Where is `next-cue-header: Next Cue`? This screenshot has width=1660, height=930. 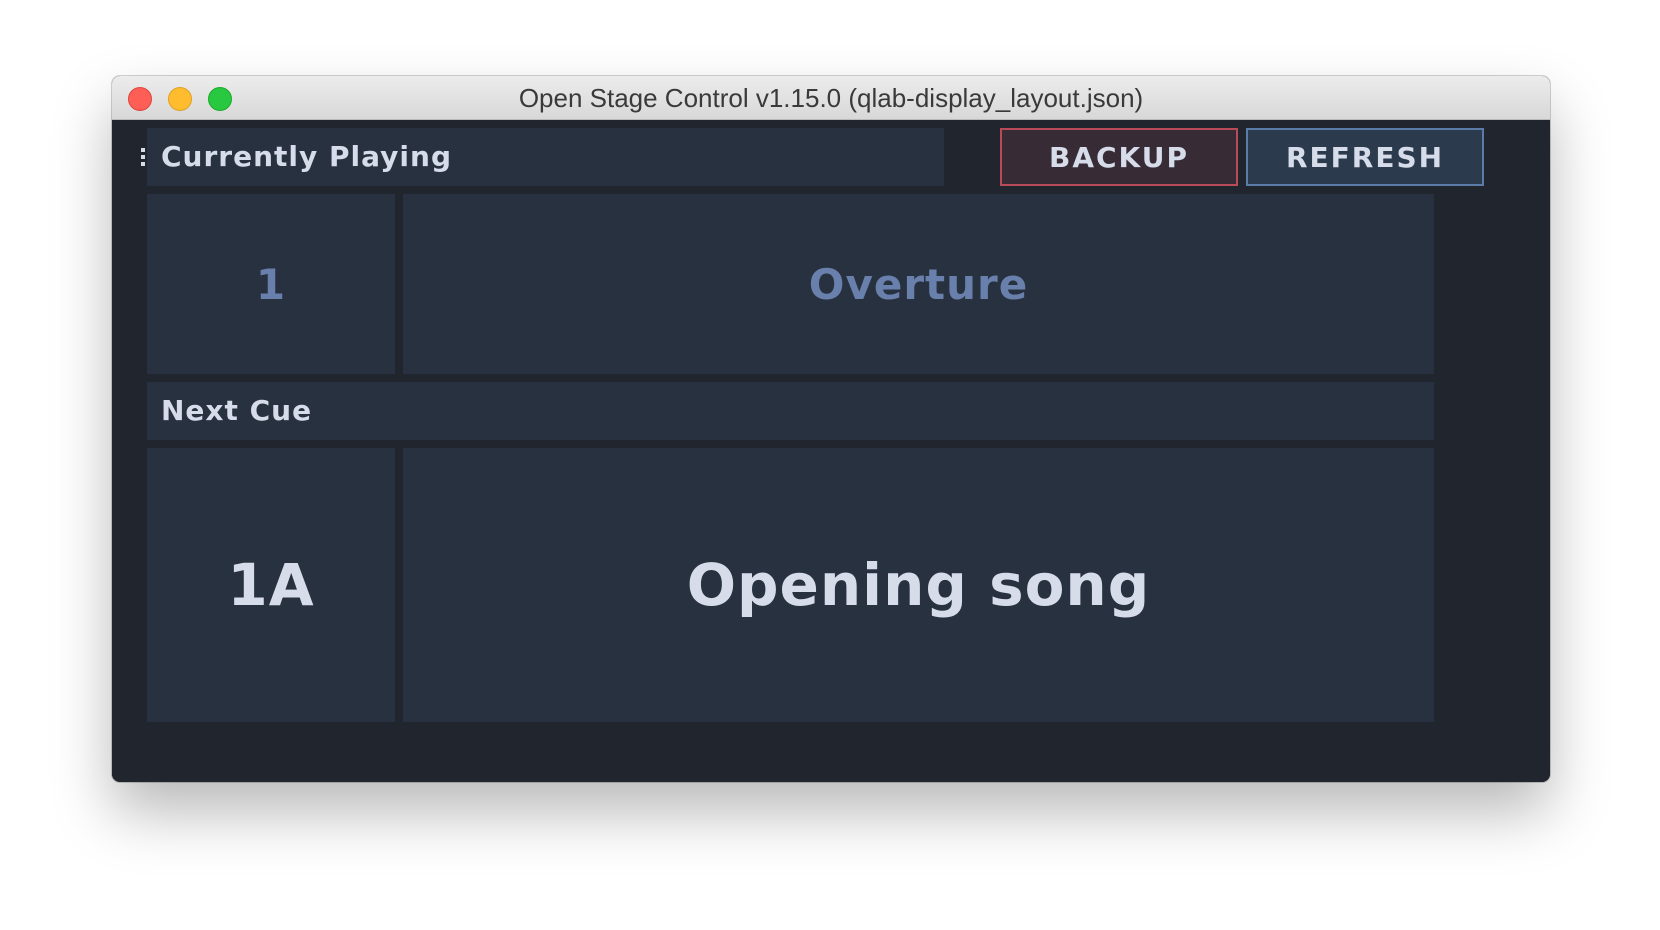
next-cue-header: Next Cue is located at coordinates (790, 411).